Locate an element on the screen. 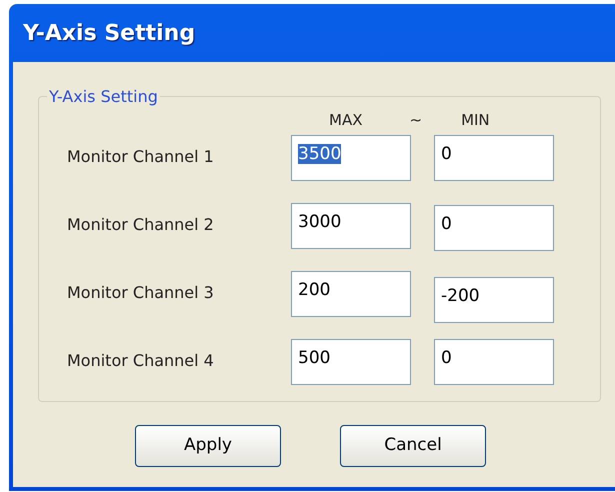  dialog-button: Cancel is located at coordinates (413, 446).